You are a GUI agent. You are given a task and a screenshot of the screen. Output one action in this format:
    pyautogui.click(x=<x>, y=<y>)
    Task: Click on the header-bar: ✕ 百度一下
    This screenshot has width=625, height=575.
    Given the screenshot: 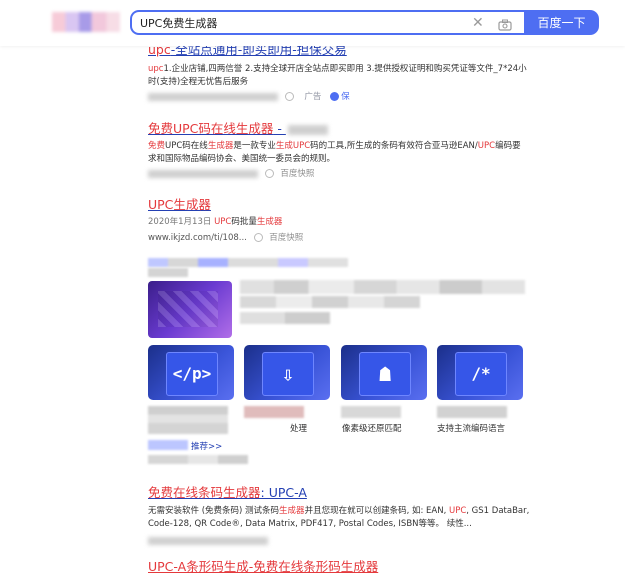 What is the action you would take?
    pyautogui.click(x=312, y=23)
    